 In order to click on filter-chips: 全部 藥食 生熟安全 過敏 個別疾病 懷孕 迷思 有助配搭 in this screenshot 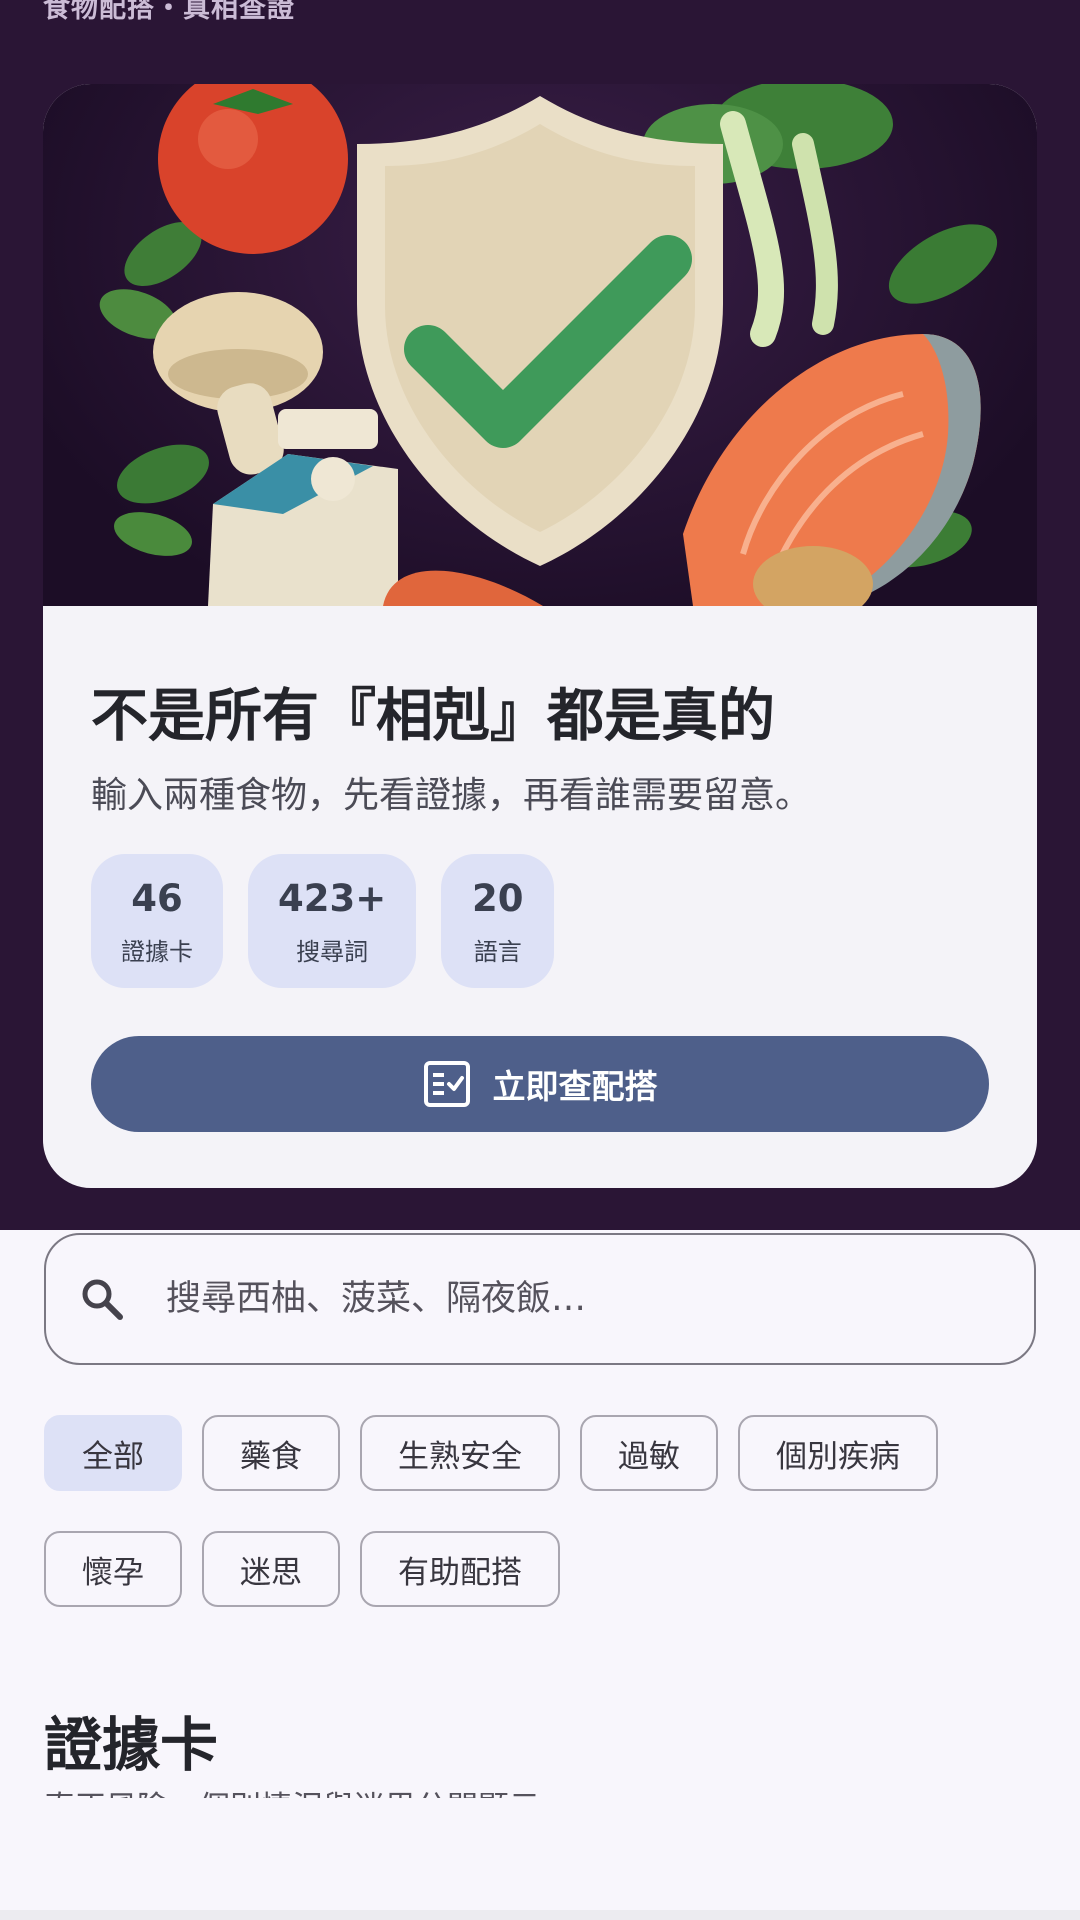, I will do `click(544, 1531)`.